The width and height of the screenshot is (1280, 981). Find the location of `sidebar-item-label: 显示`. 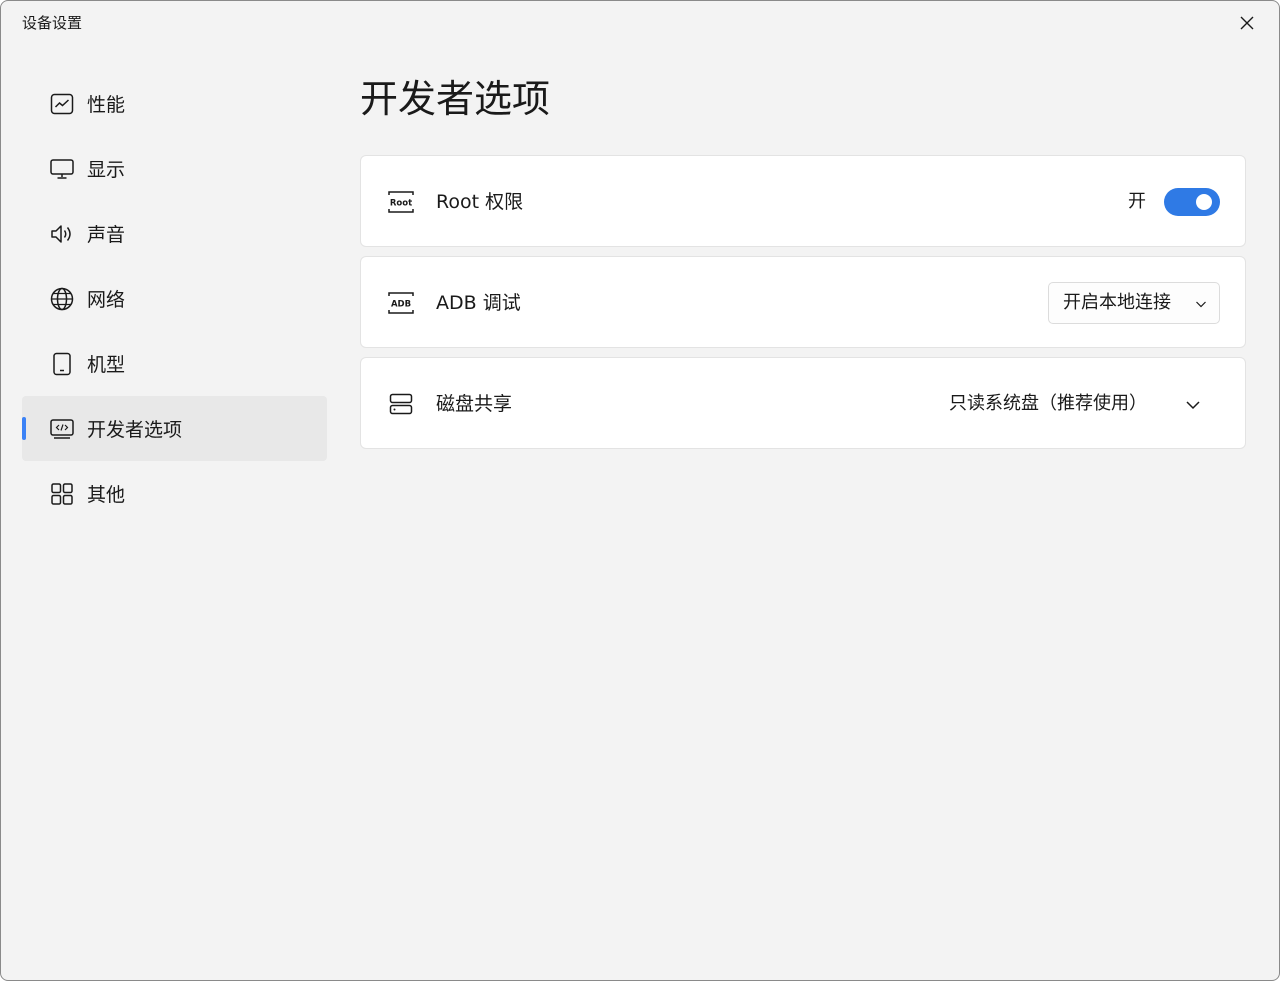

sidebar-item-label: 显示 is located at coordinates (106, 170).